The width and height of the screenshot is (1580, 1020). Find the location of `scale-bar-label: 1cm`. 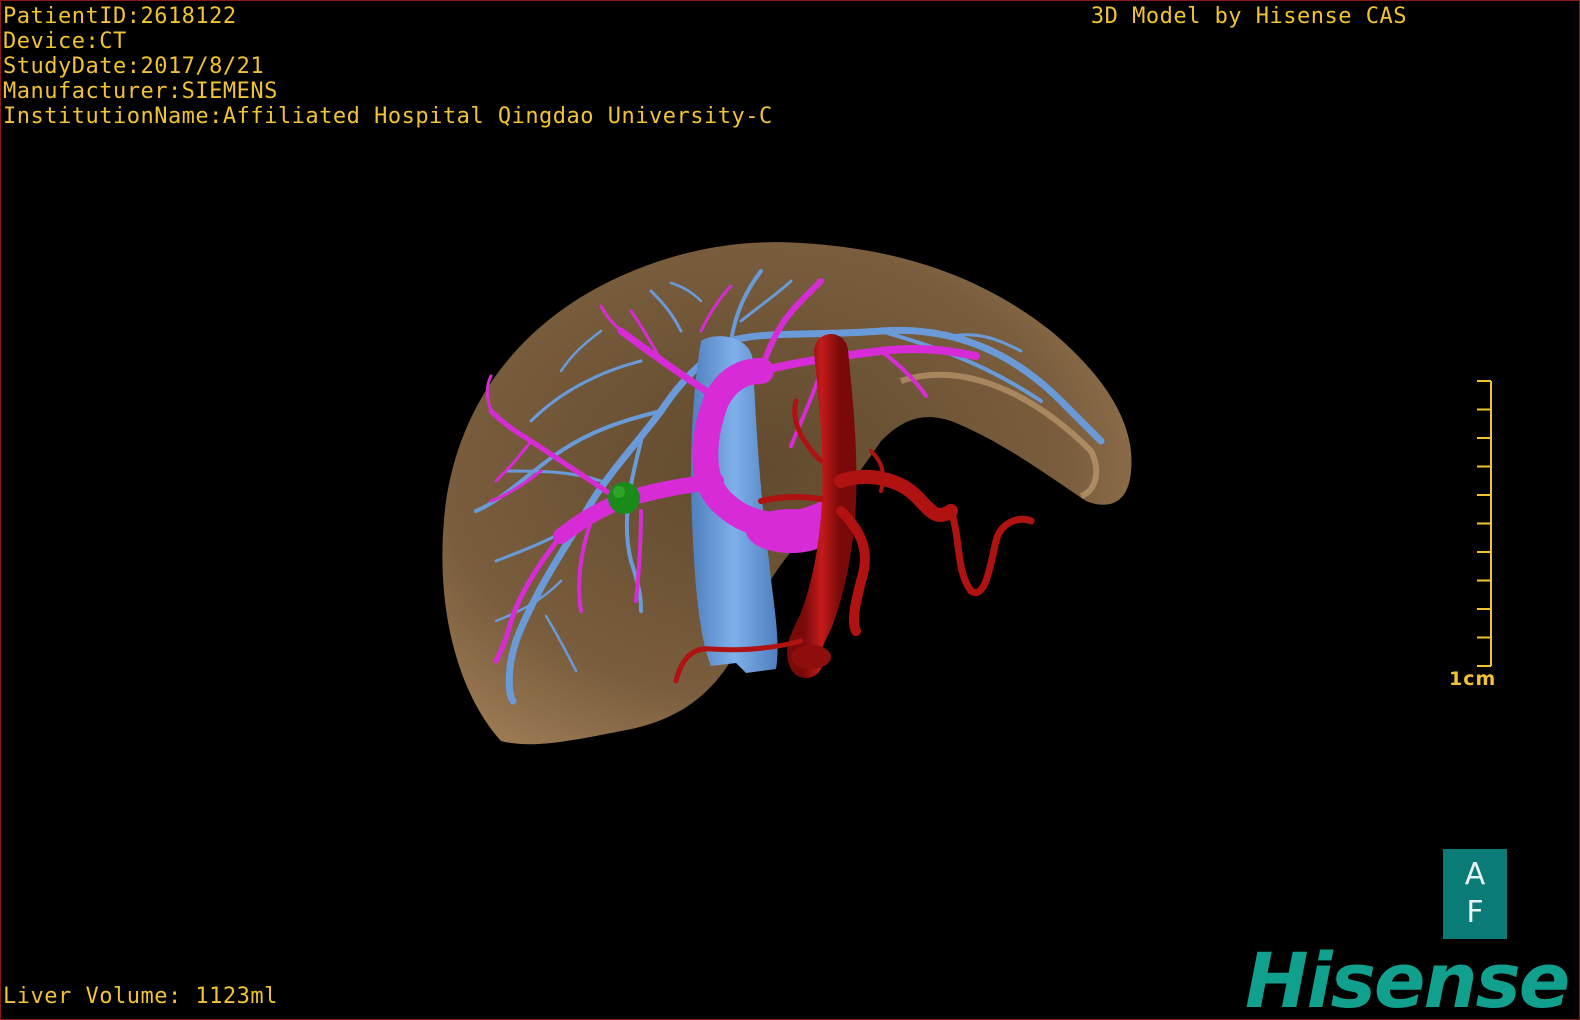

scale-bar-label: 1cm is located at coordinates (1473, 679).